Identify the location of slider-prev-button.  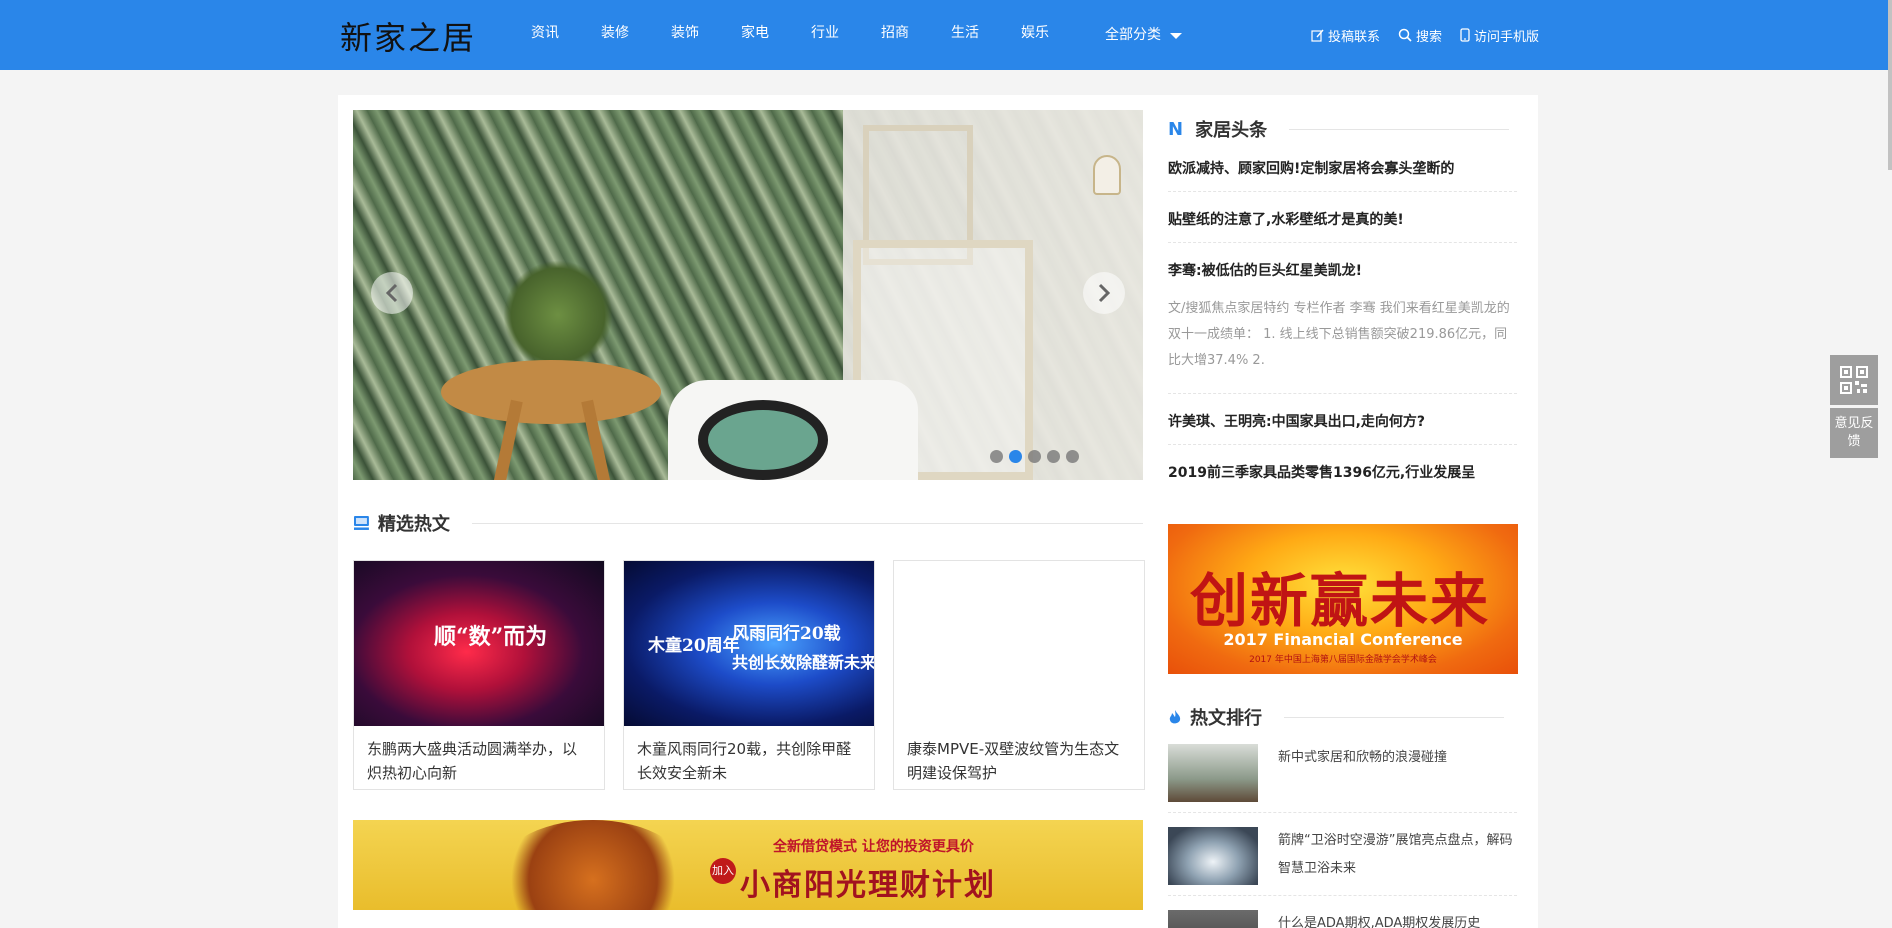
(392, 293).